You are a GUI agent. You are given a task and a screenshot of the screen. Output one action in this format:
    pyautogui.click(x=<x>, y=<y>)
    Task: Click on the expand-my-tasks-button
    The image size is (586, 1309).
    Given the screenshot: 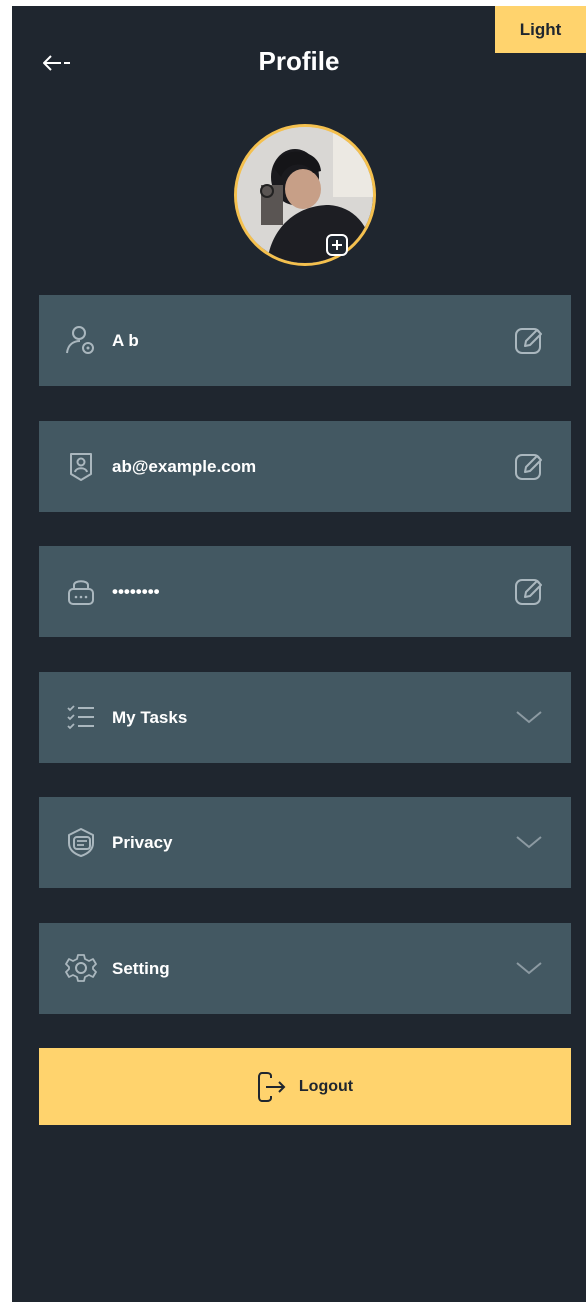 What is the action you would take?
    pyautogui.click(x=529, y=717)
    